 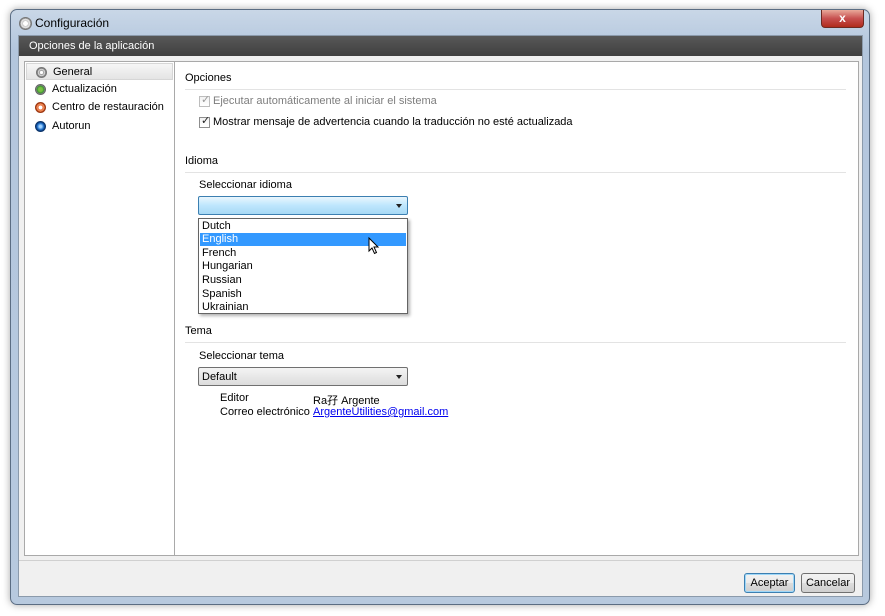 What do you see at coordinates (72, 23) in the screenshot?
I see `window-title: Configuración` at bounding box center [72, 23].